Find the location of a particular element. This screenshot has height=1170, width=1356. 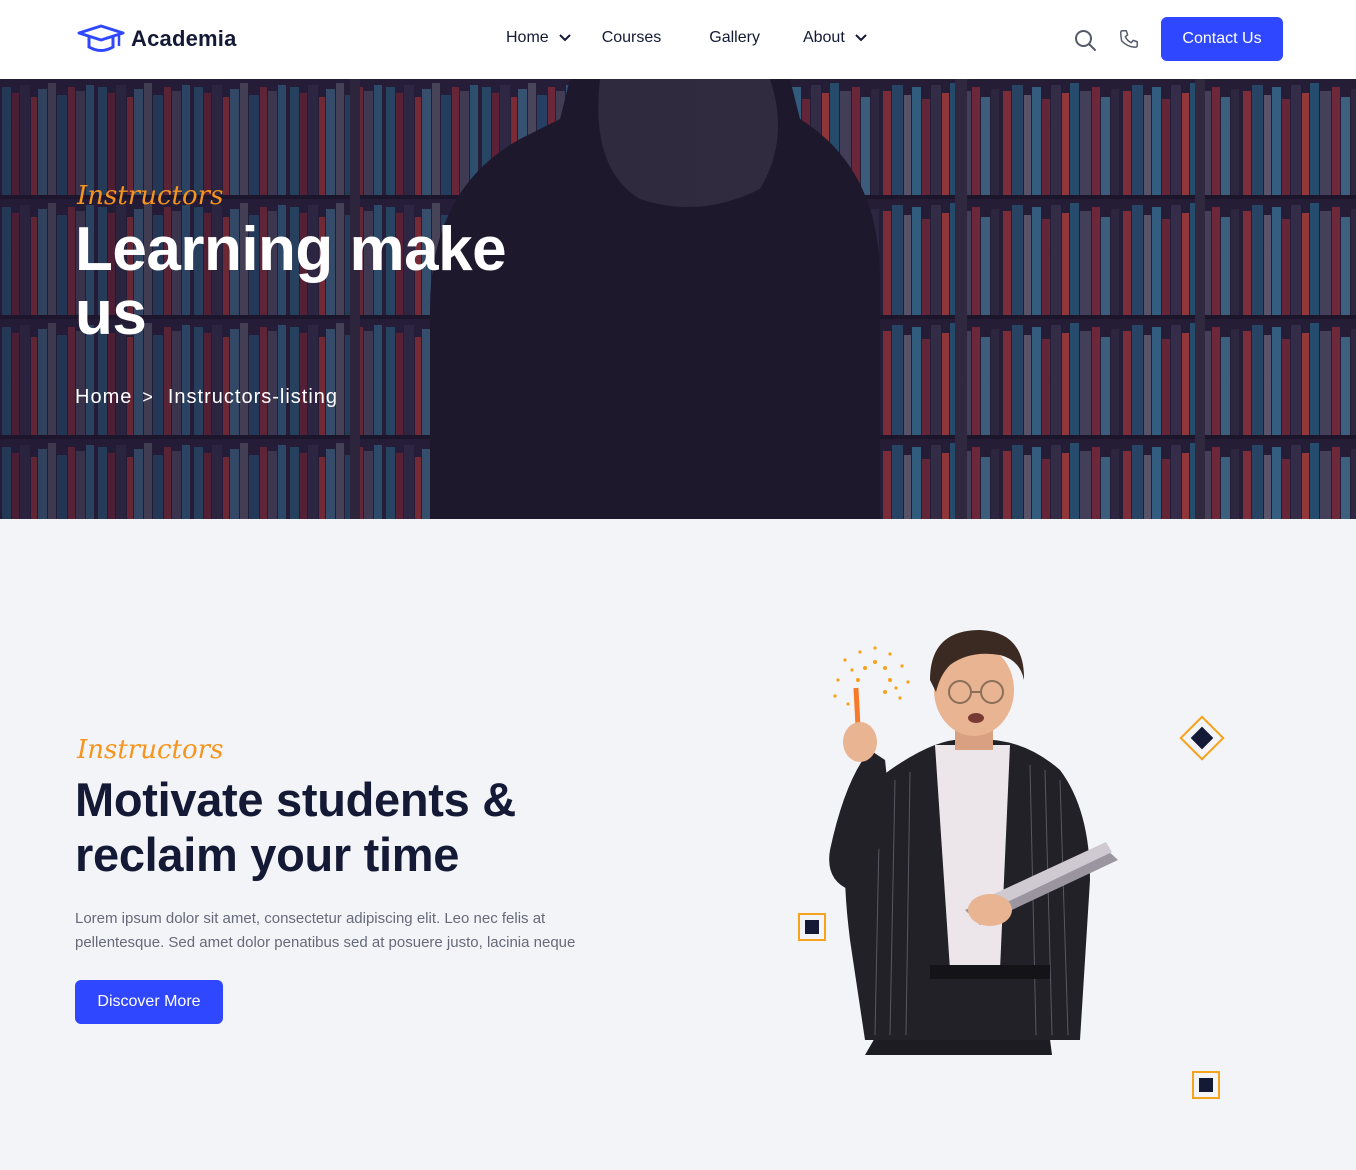

brand-logo: Academia is located at coordinates (157, 39).